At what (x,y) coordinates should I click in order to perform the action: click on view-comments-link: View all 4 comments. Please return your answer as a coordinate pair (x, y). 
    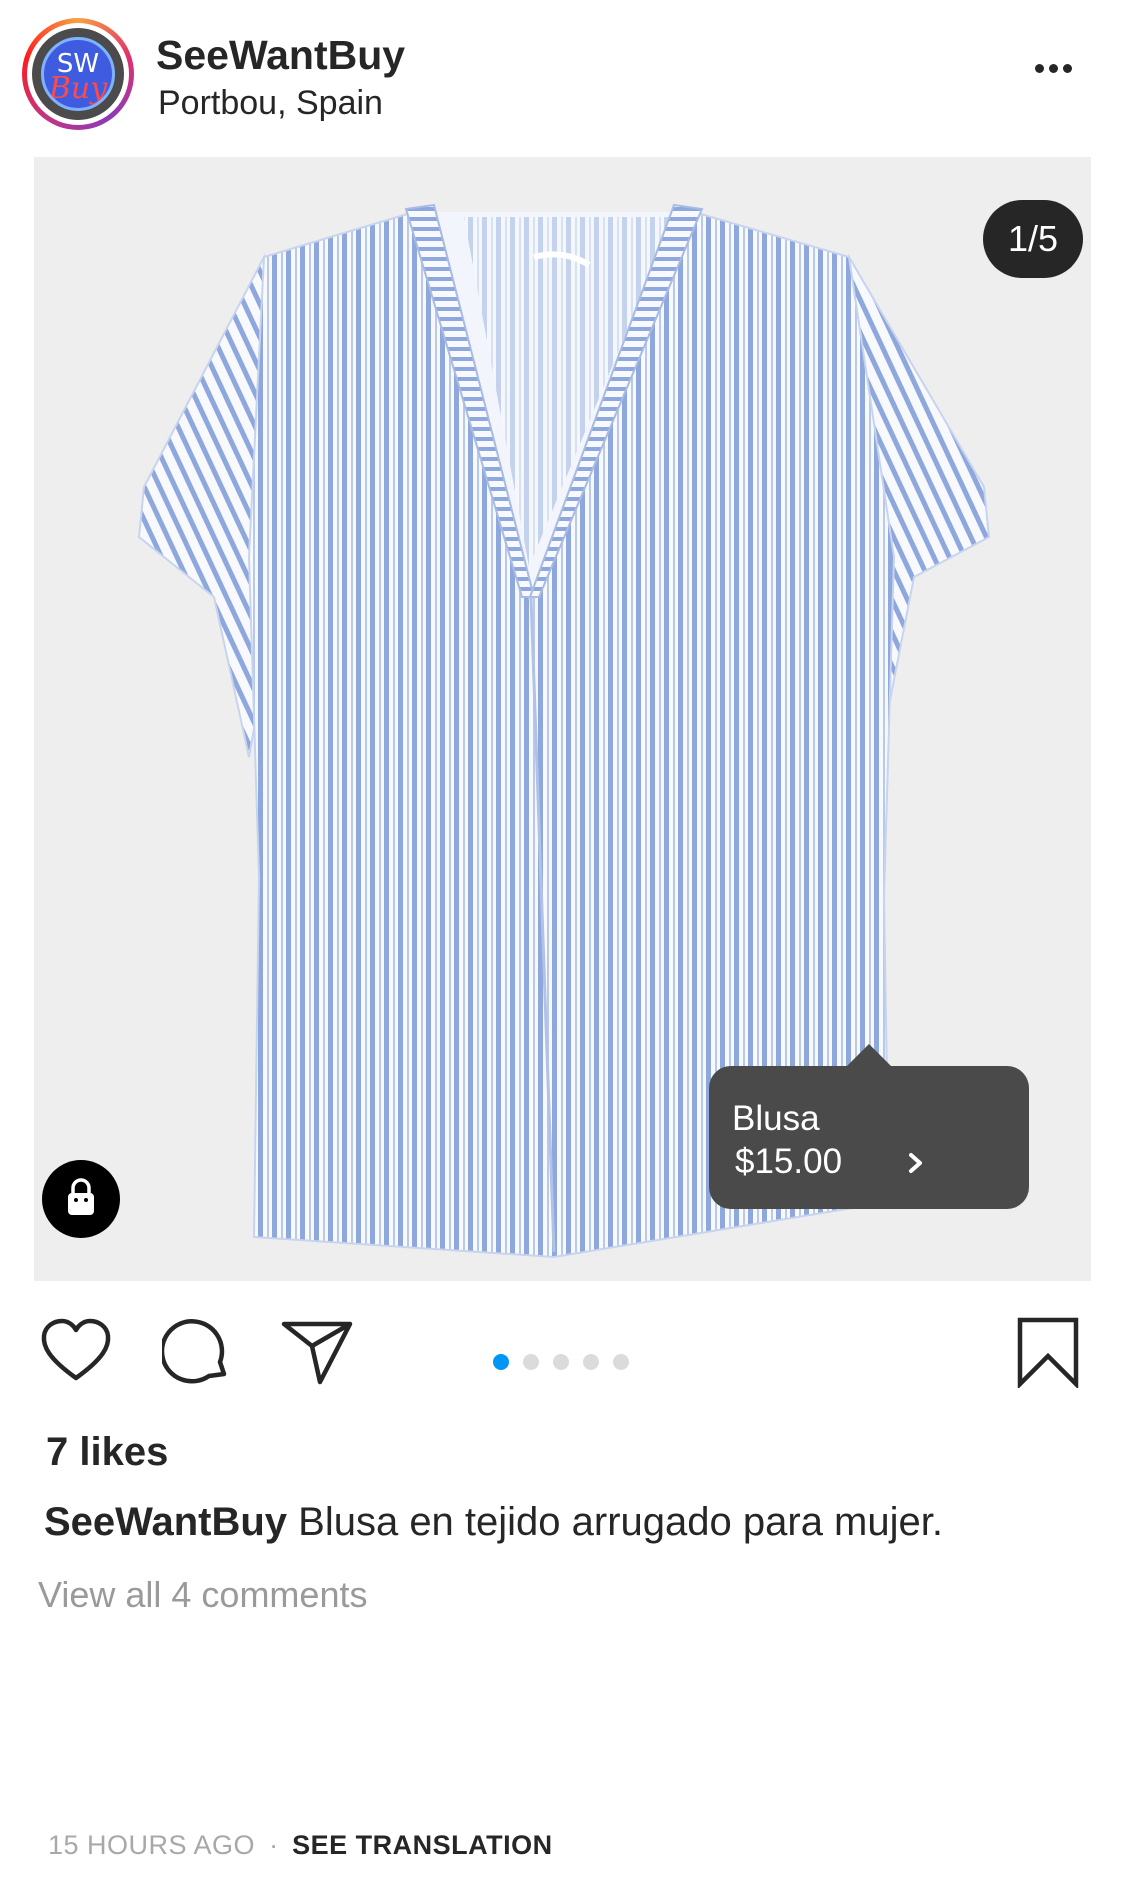
    Looking at the image, I should click on (202, 1595).